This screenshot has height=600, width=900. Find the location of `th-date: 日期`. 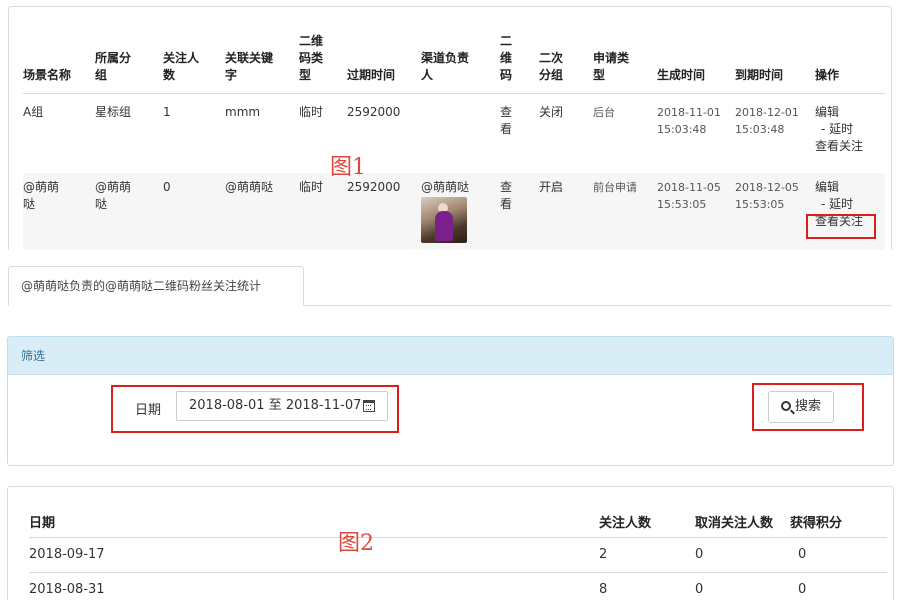

th-date: 日期 is located at coordinates (42, 523).